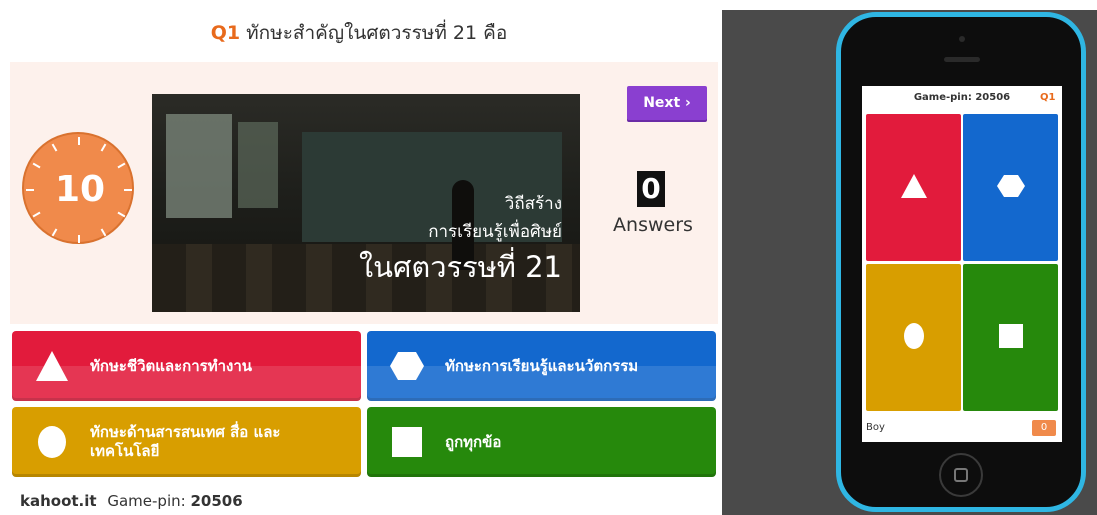  Describe the element at coordinates (962, 59) in the screenshot. I see `phone-speaker` at that location.